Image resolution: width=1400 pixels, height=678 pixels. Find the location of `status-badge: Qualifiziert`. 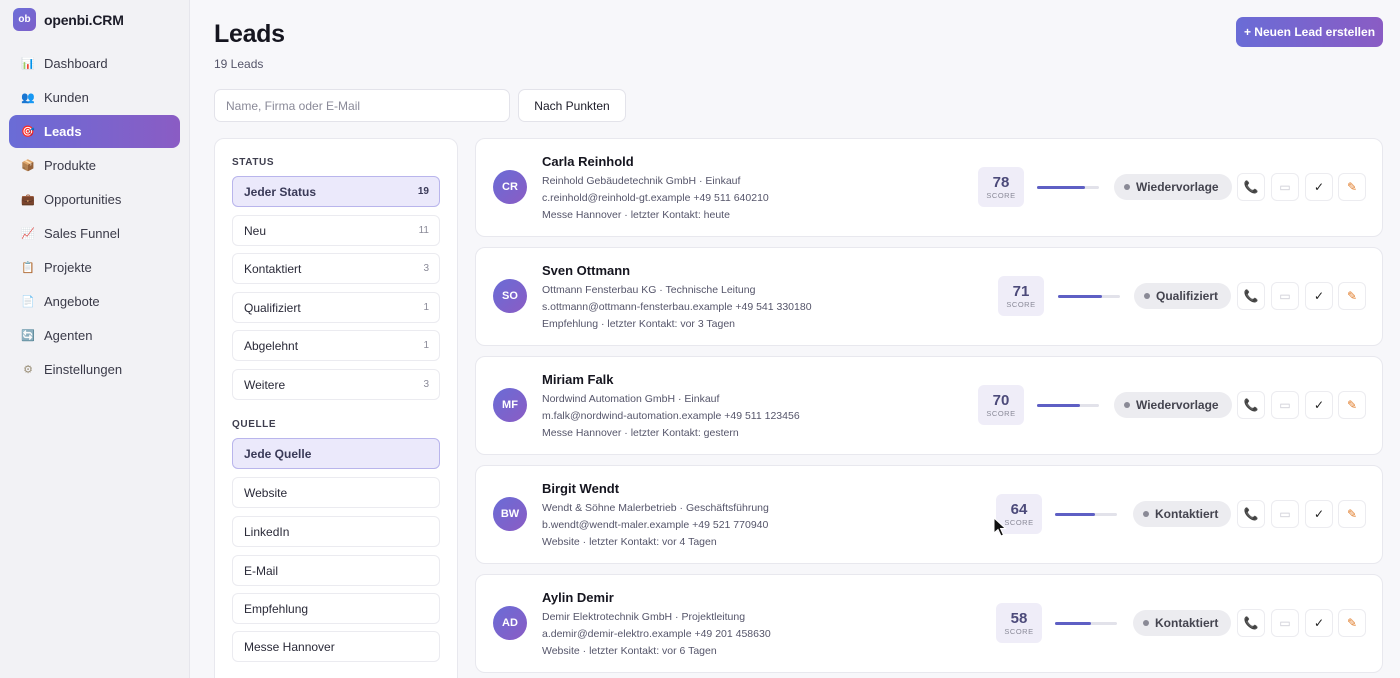

status-badge: Qualifiziert is located at coordinates (1183, 296).